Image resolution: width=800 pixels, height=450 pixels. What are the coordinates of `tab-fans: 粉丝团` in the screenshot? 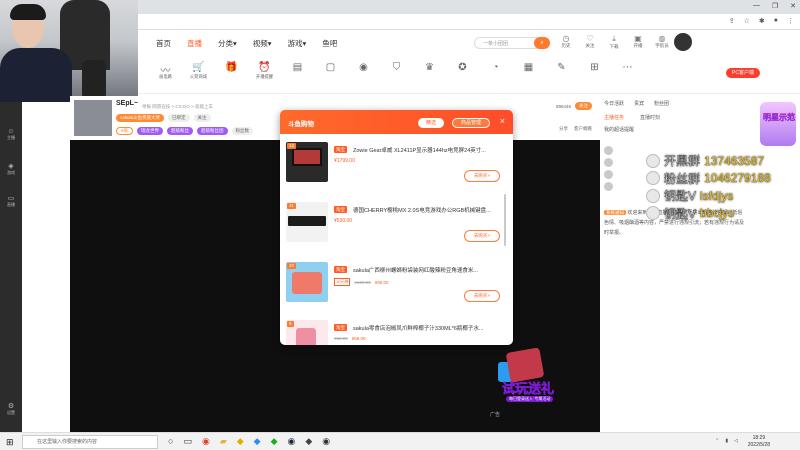 It's located at (661, 103).